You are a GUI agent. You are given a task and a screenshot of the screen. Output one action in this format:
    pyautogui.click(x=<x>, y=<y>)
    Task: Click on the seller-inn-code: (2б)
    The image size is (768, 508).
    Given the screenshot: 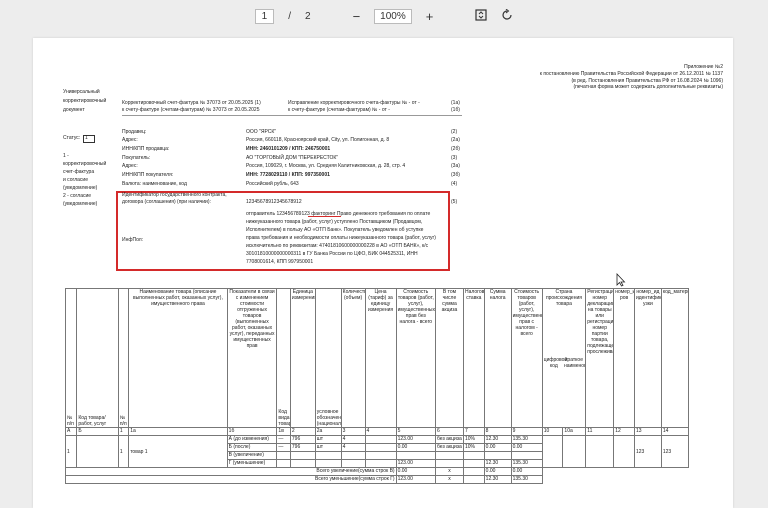 What is the action you would take?
    pyautogui.click(x=455, y=149)
    